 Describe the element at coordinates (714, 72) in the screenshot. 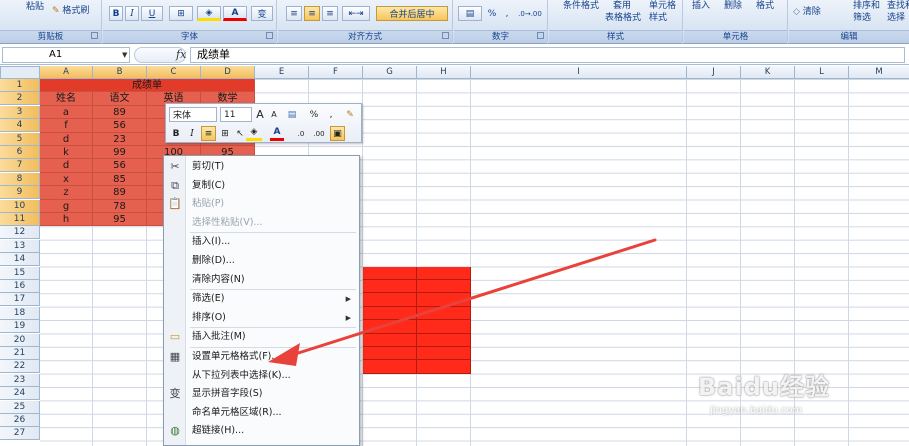

I see `column-header-j: J` at that location.